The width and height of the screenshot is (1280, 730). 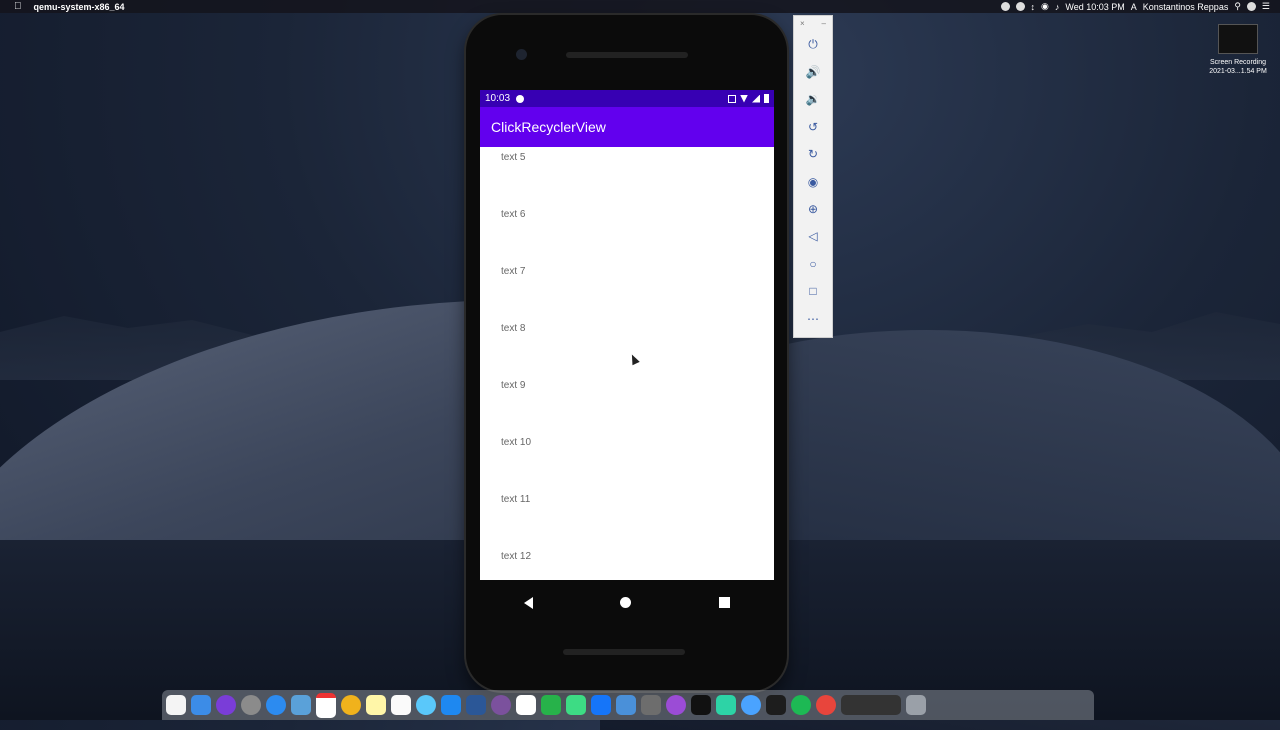 I want to click on nav-home-icon, so click(x=626, y=602).